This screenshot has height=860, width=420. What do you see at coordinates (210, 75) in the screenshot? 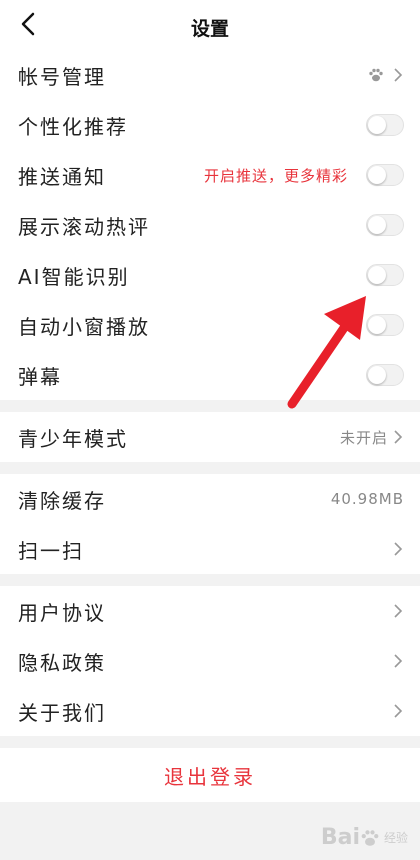
I see `row-account-management: 帐号管理` at bounding box center [210, 75].